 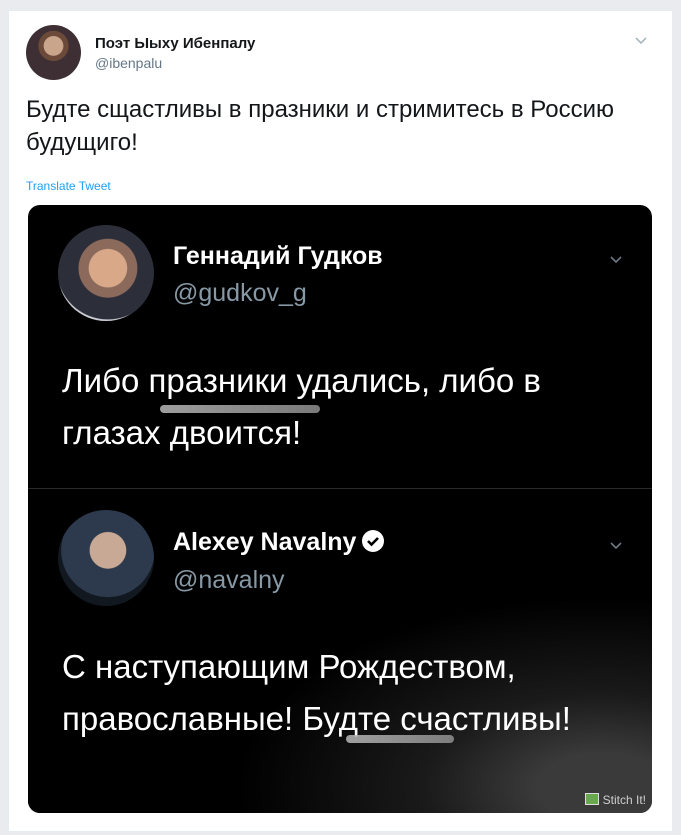 What do you see at coordinates (624, 800) in the screenshot?
I see `watermark-text: Stitch It!` at bounding box center [624, 800].